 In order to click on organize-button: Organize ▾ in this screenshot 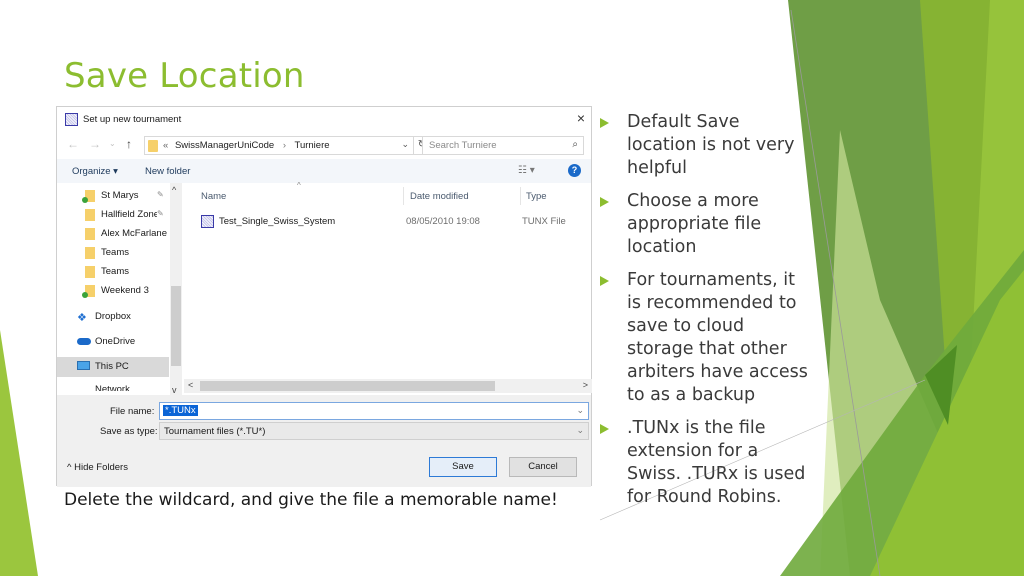, I will do `click(95, 171)`.